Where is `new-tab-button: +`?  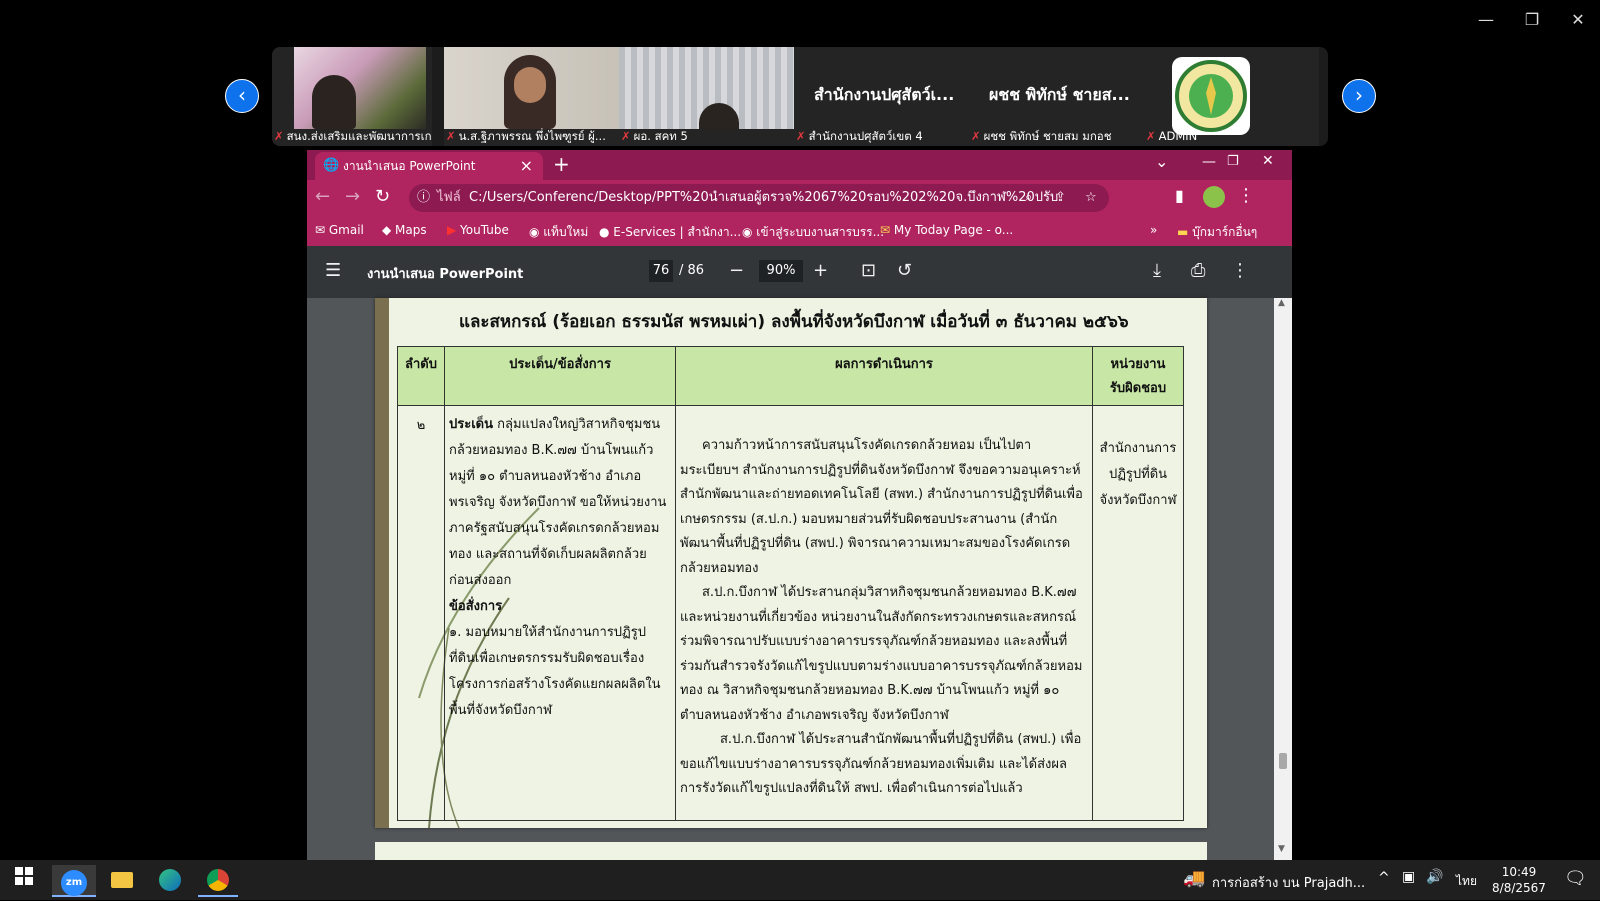 new-tab-button: + is located at coordinates (561, 164).